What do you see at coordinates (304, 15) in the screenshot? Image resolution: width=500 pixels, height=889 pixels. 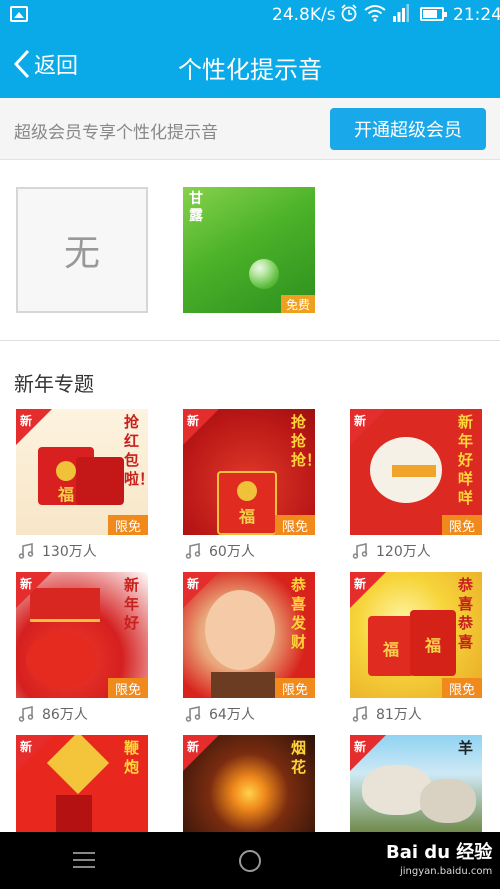 I see `net-speed: 24.8K/s` at bounding box center [304, 15].